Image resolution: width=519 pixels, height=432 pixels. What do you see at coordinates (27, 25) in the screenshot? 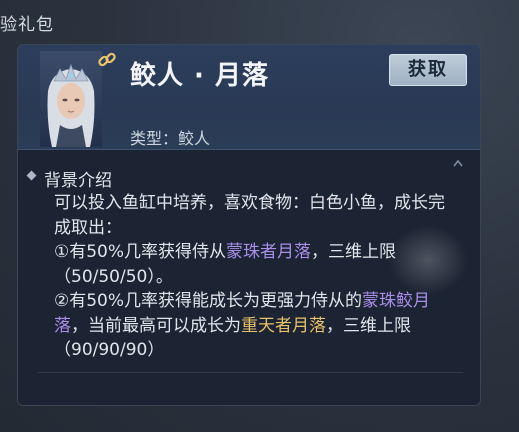
I see `gift-pack-title: 验礼包` at bounding box center [27, 25].